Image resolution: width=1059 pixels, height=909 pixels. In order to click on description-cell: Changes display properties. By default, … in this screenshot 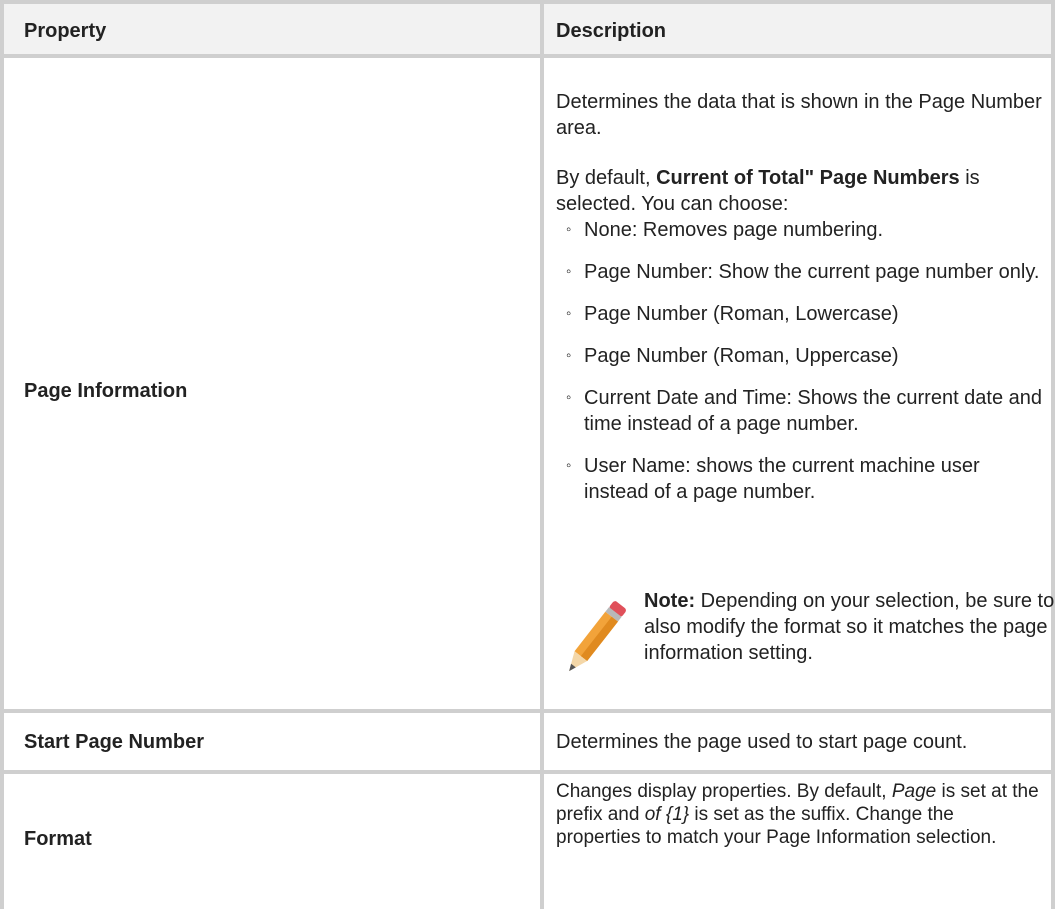, I will do `click(797, 841)`.